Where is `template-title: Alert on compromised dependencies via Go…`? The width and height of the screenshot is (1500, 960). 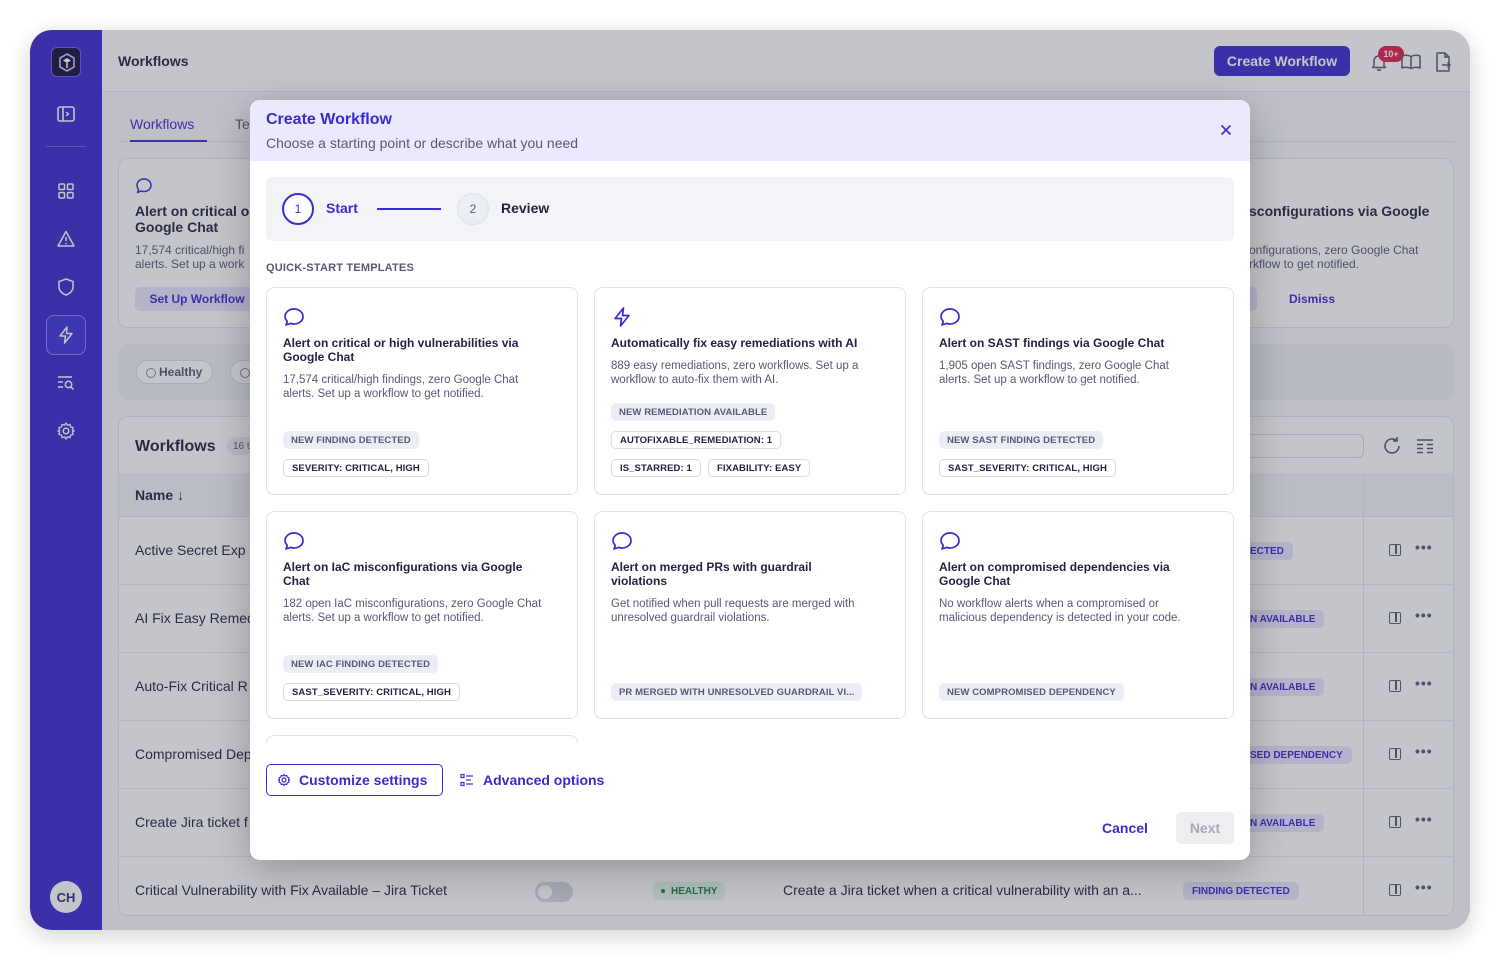 template-title: Alert on compromised dependencies via Go… is located at coordinates (1054, 574).